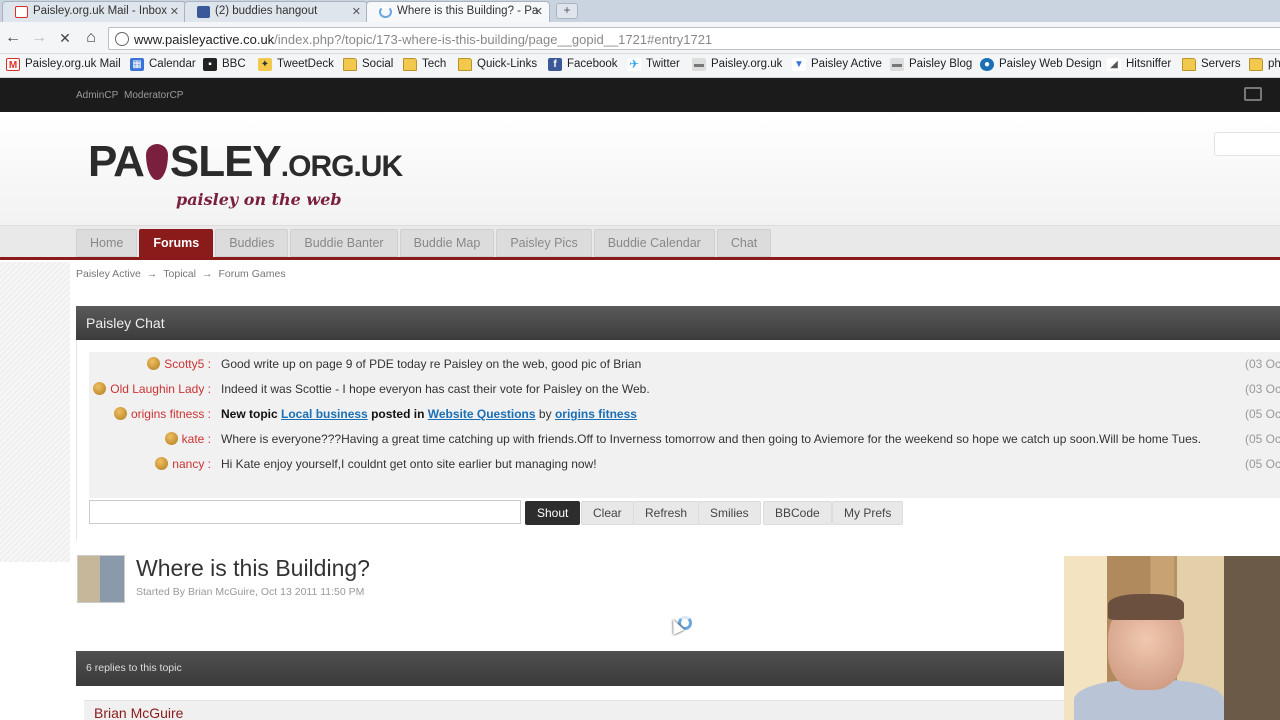 The image size is (1280, 720). What do you see at coordinates (553, 513) in the screenshot?
I see `shout-button: Shout` at bounding box center [553, 513].